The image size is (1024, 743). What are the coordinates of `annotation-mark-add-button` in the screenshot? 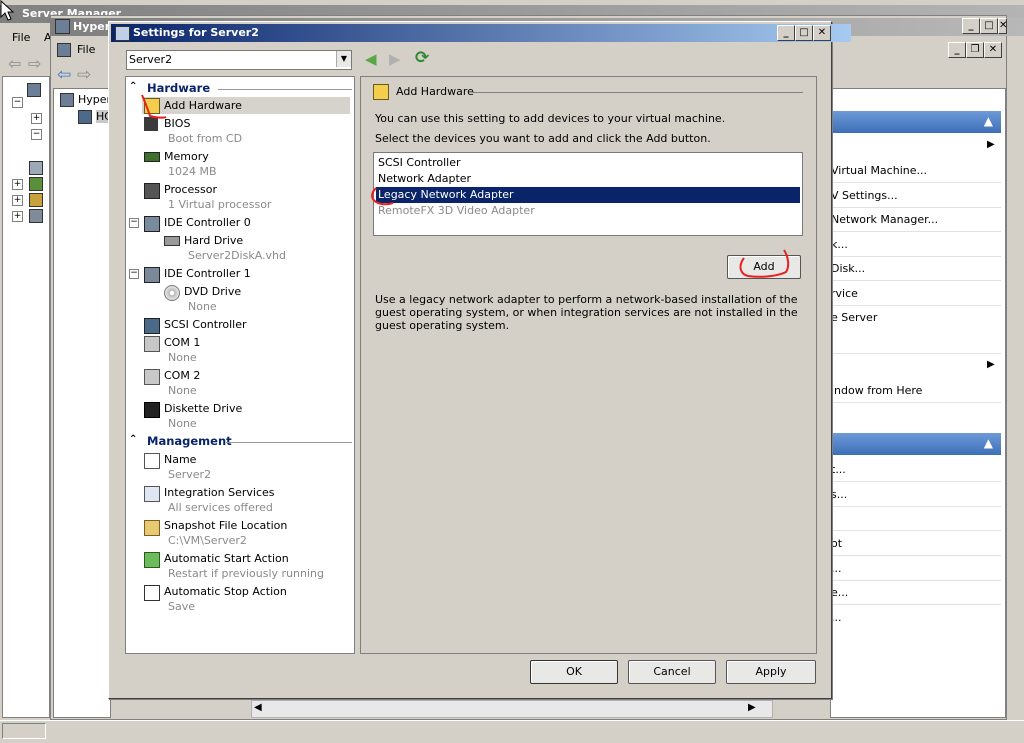 It's located at (764, 263).